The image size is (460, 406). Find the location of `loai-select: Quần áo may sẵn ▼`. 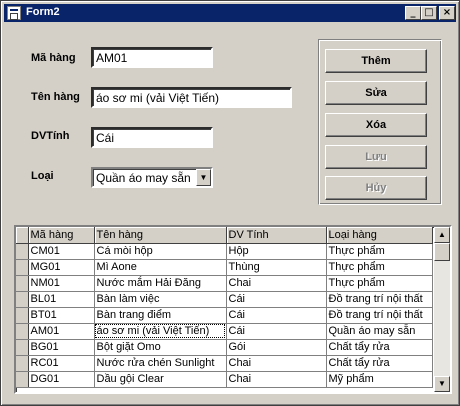

loai-select: Quần áo may sẵn ▼ is located at coordinates (152, 177).